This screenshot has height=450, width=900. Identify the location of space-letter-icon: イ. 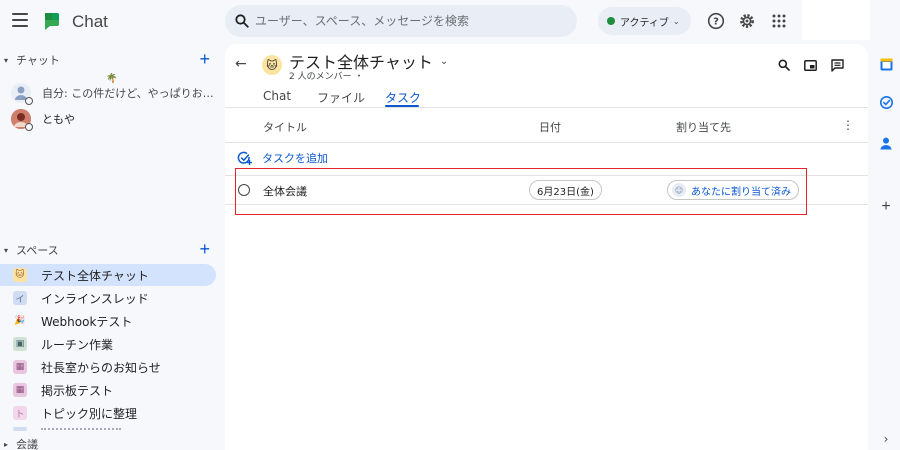
(20, 298).